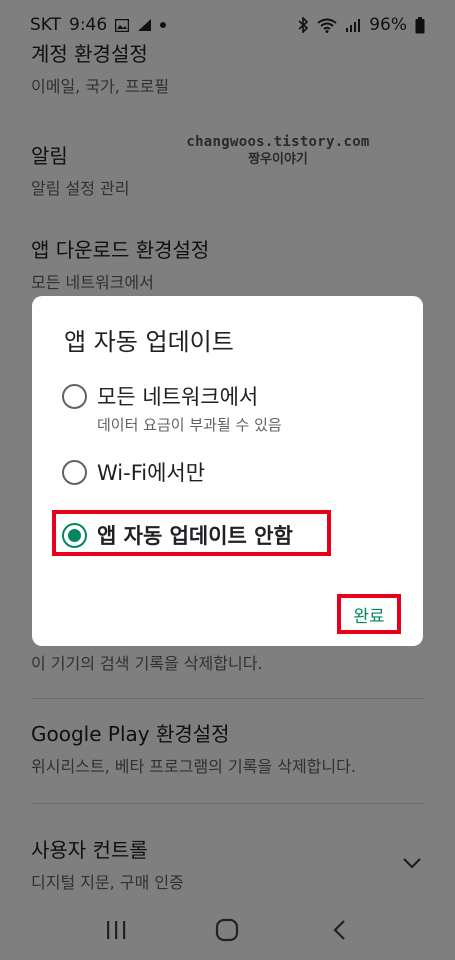 This screenshot has height=960, width=455. I want to click on option-any-network: 모든 네트워크에서 데이터 요금이 부과될 수 있음, so click(172, 409).